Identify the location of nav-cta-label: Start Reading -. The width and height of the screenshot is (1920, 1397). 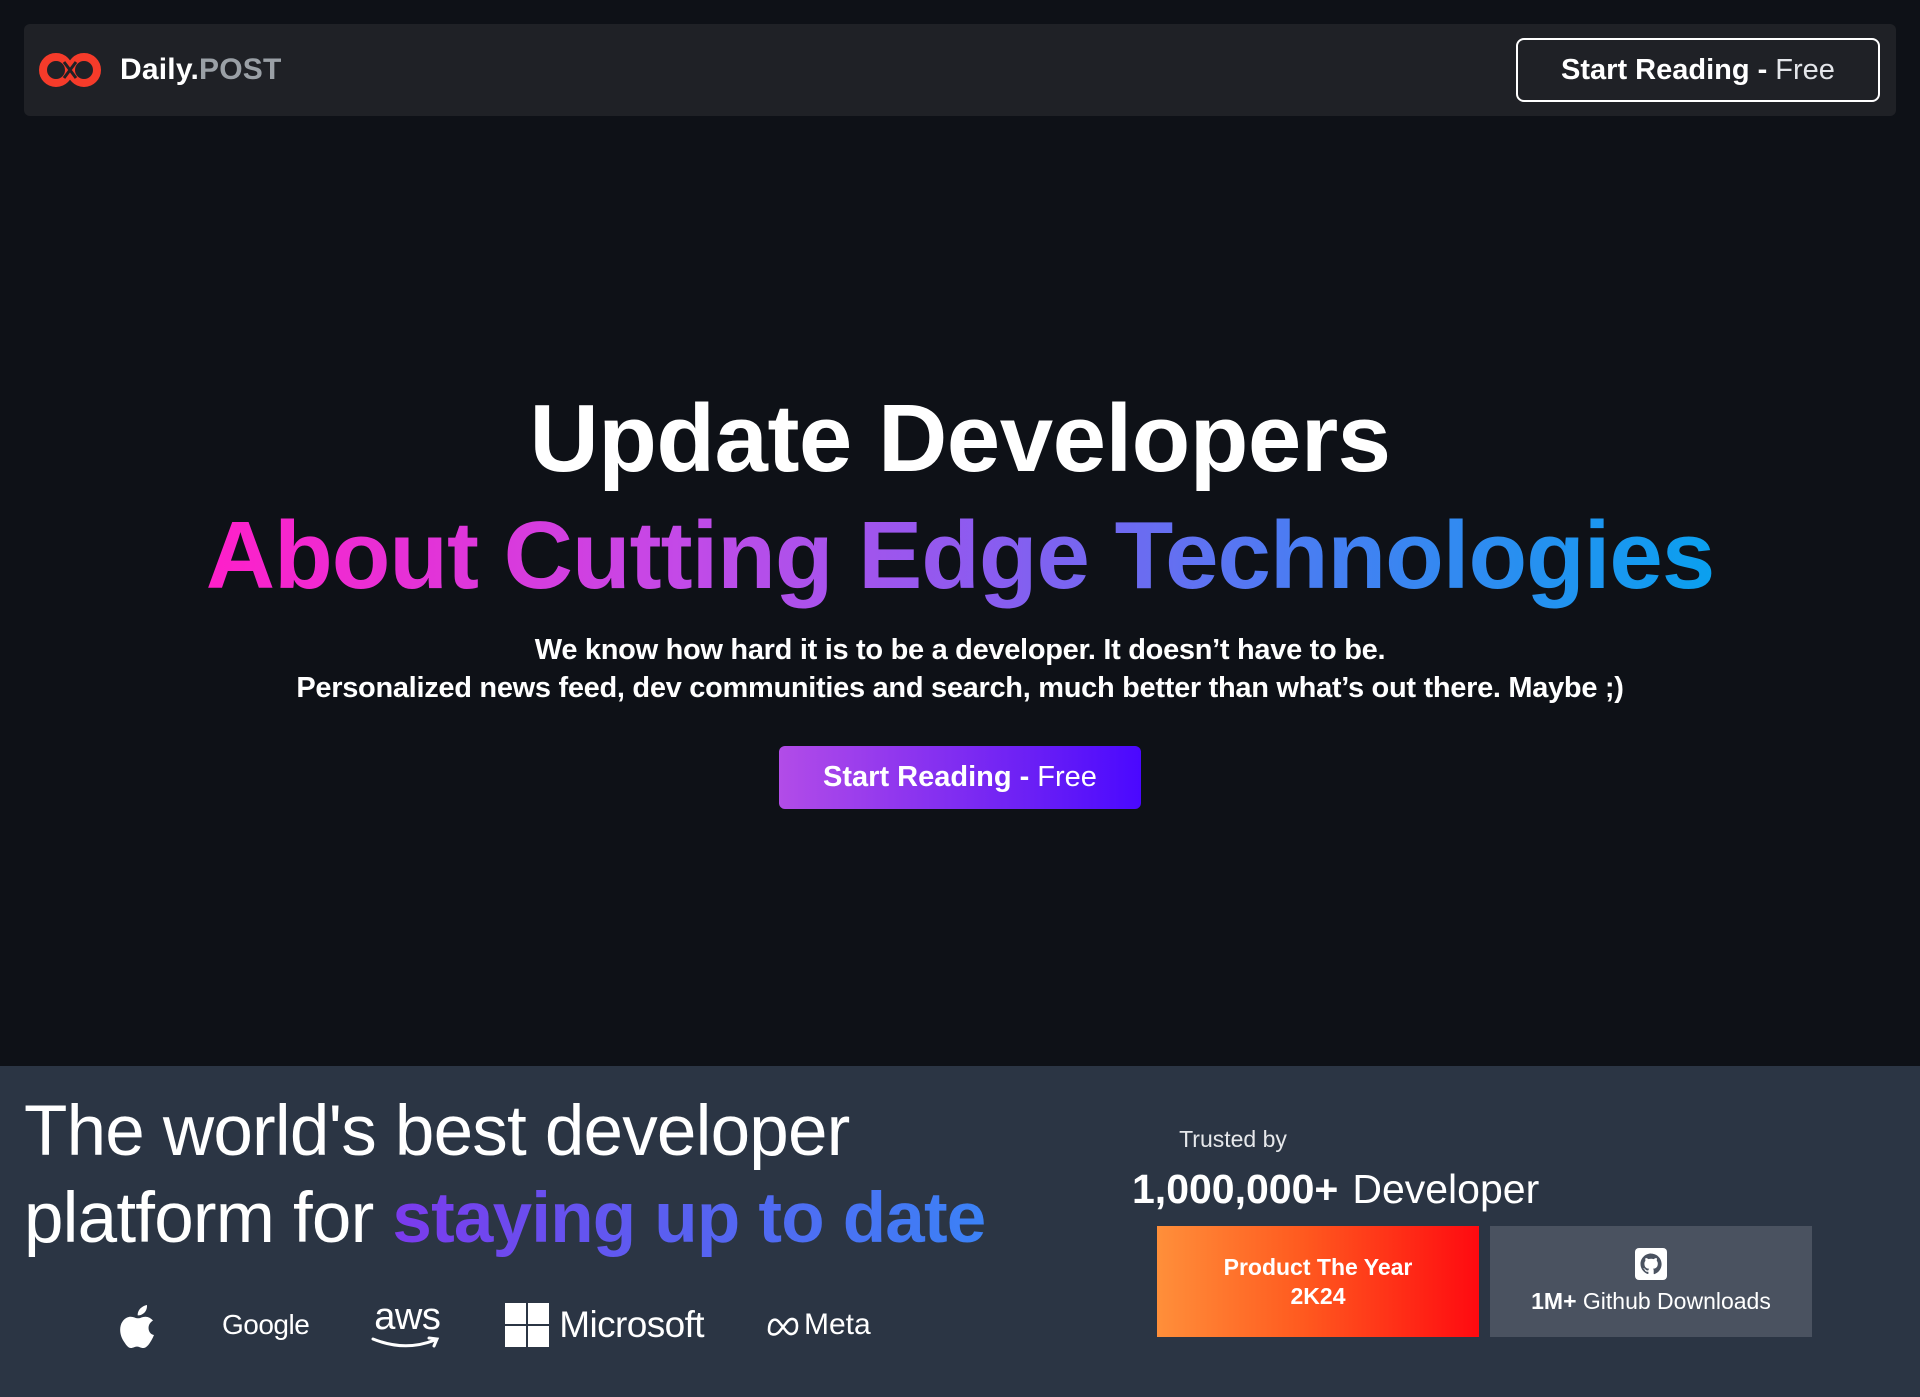
(1664, 69).